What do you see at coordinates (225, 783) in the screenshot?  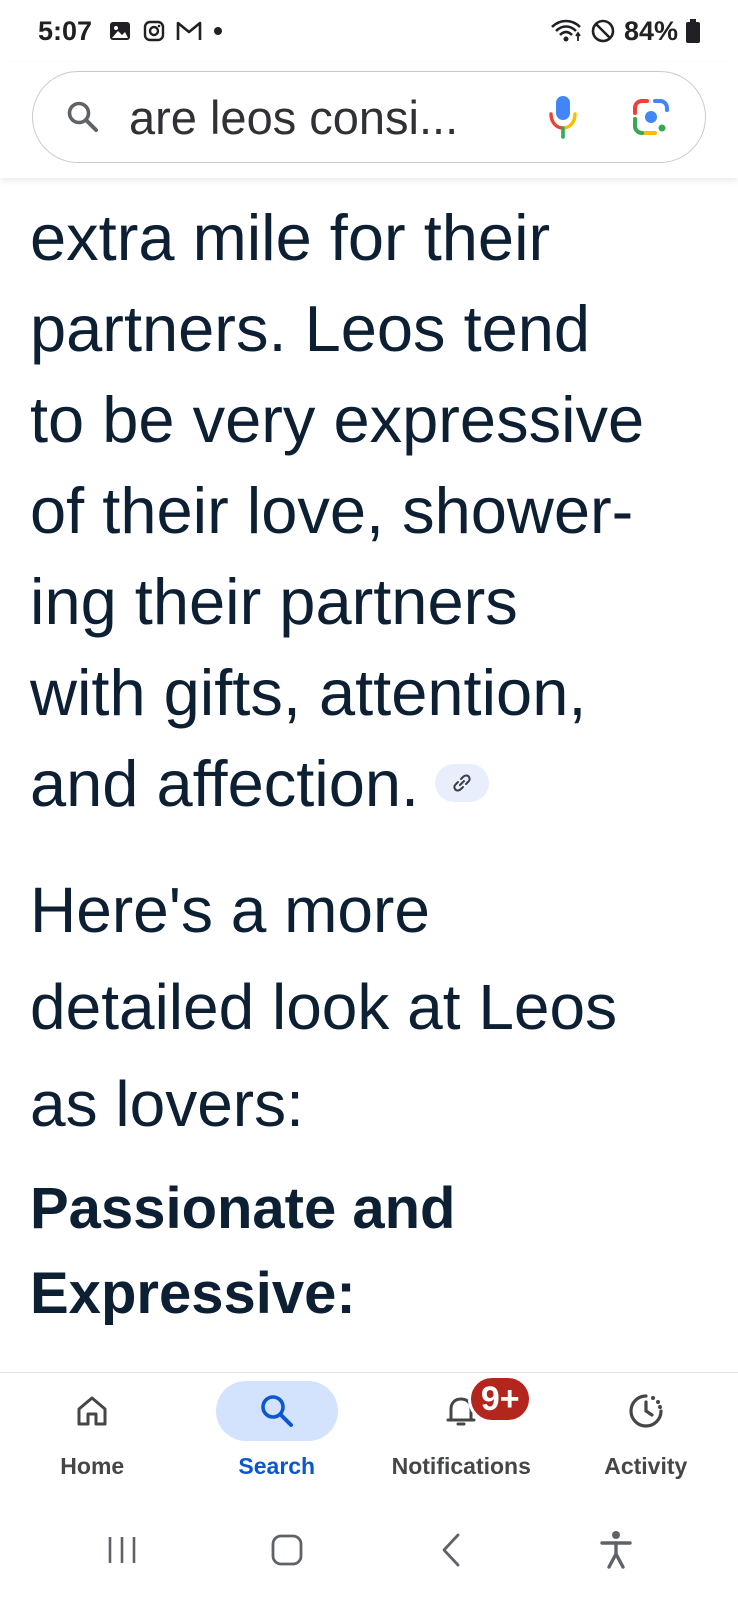 I see `paragraph-line: and affection.` at bounding box center [225, 783].